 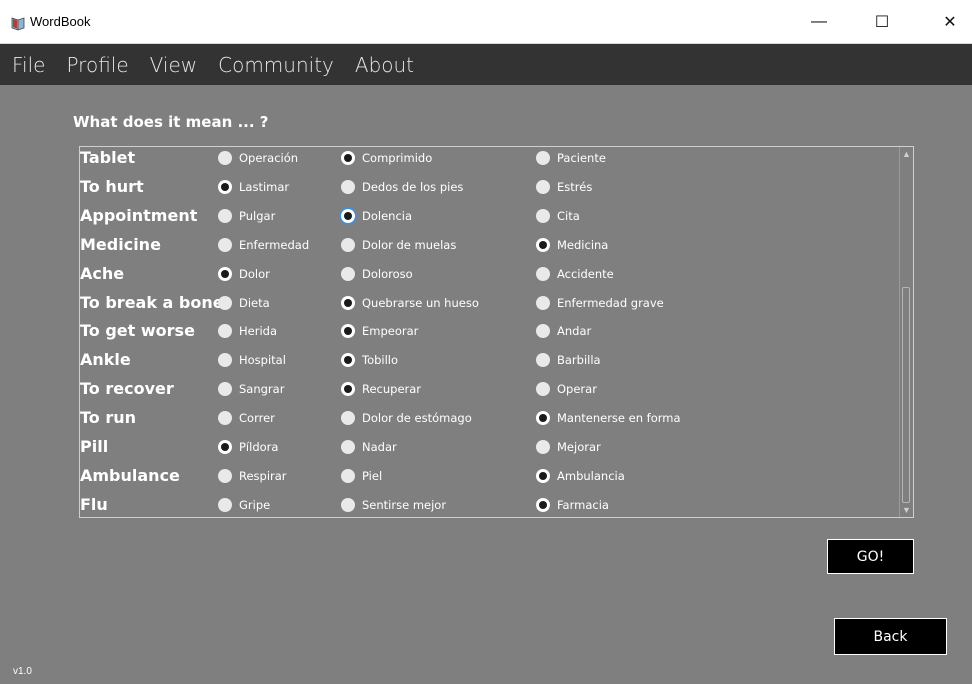 I want to click on go-button: GO!, so click(x=870, y=556).